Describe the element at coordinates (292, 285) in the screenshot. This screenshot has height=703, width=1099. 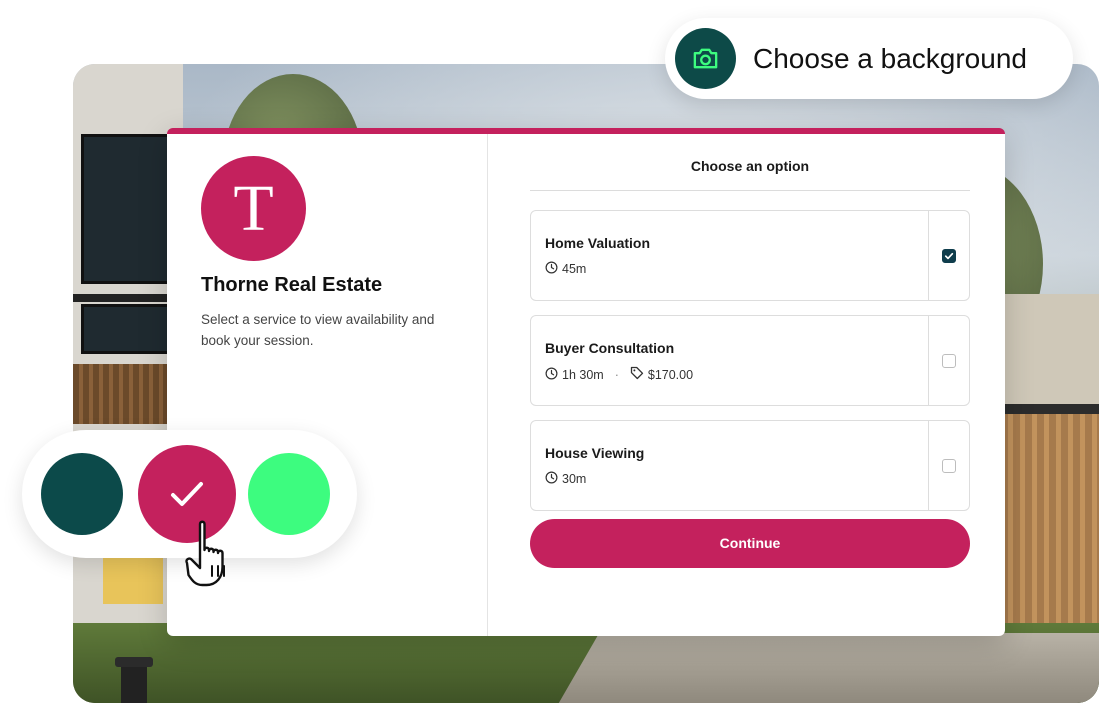
I see `company-name: Thorne Real Estate` at that location.